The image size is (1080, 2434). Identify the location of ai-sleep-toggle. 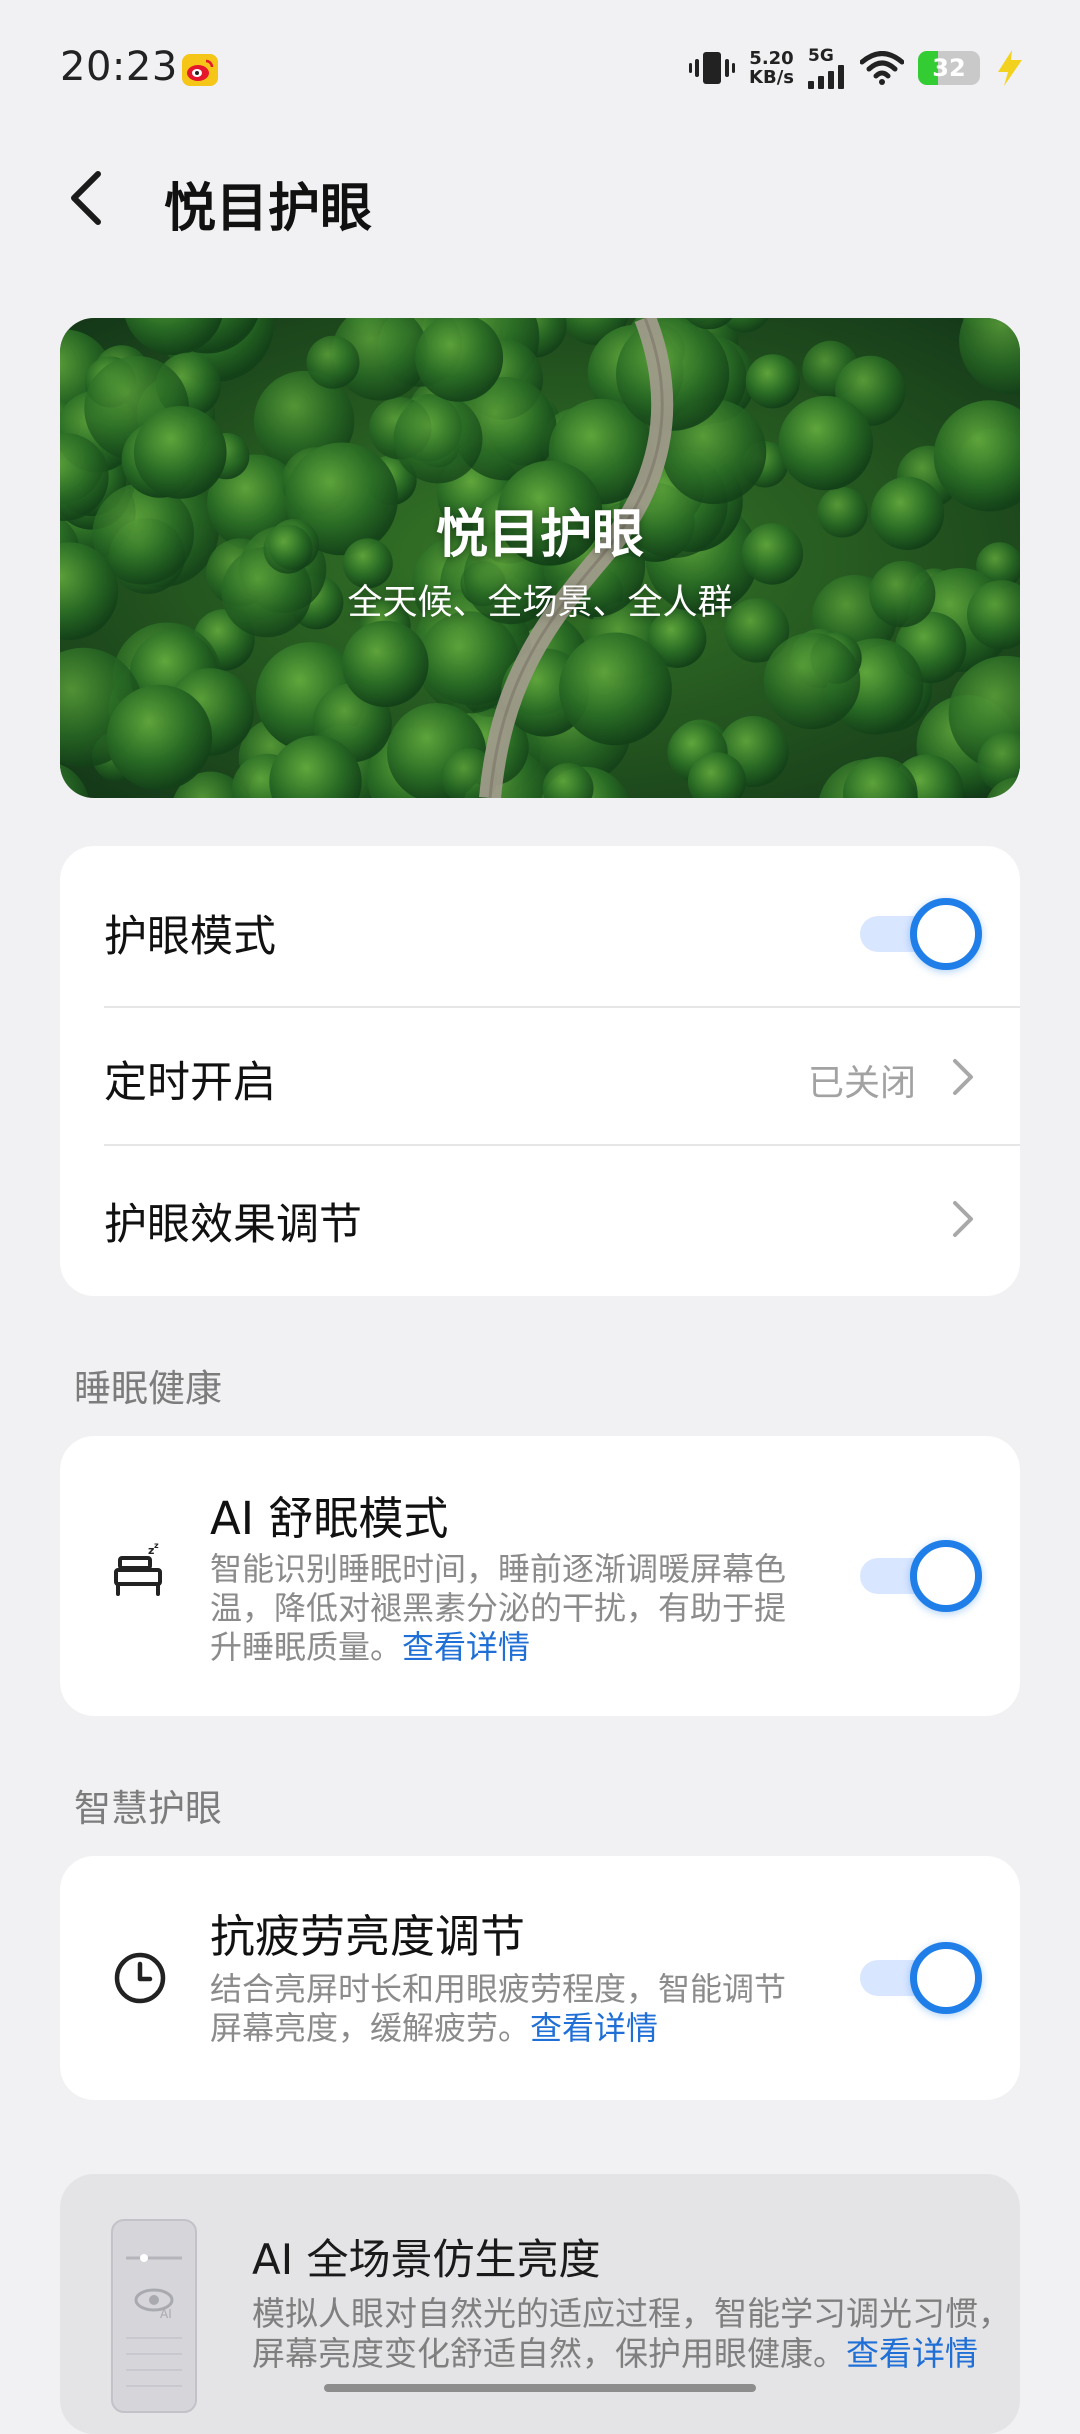
(921, 1576).